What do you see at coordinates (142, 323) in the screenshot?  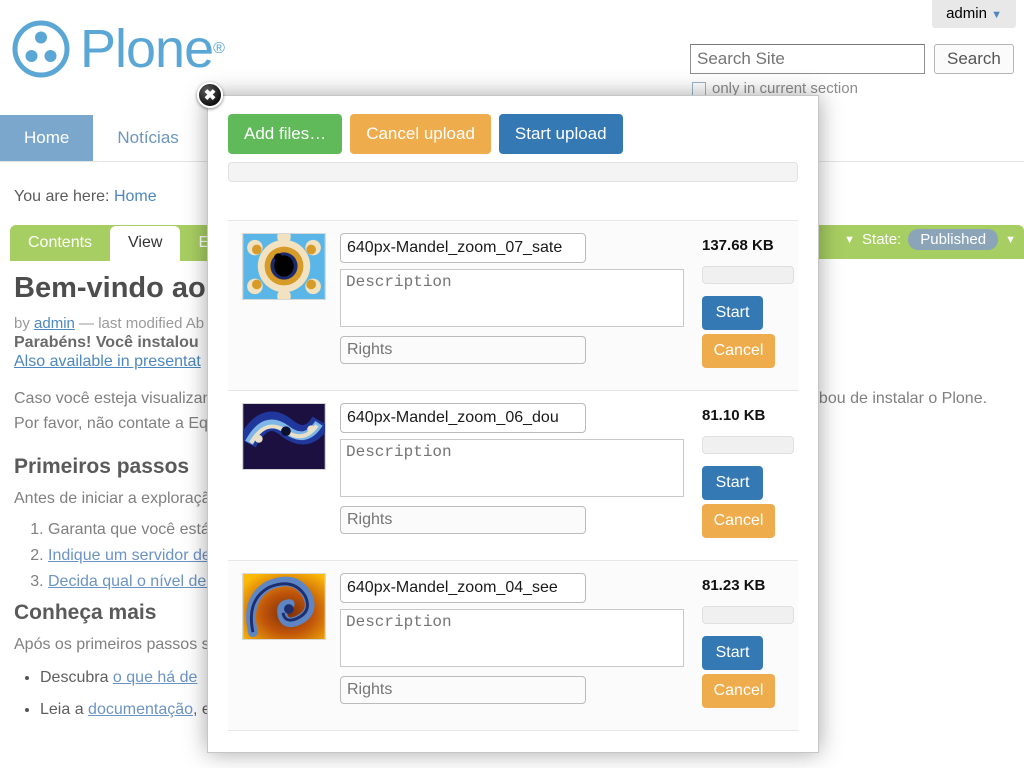 I see `byline-suffix: — last modified Ab` at bounding box center [142, 323].